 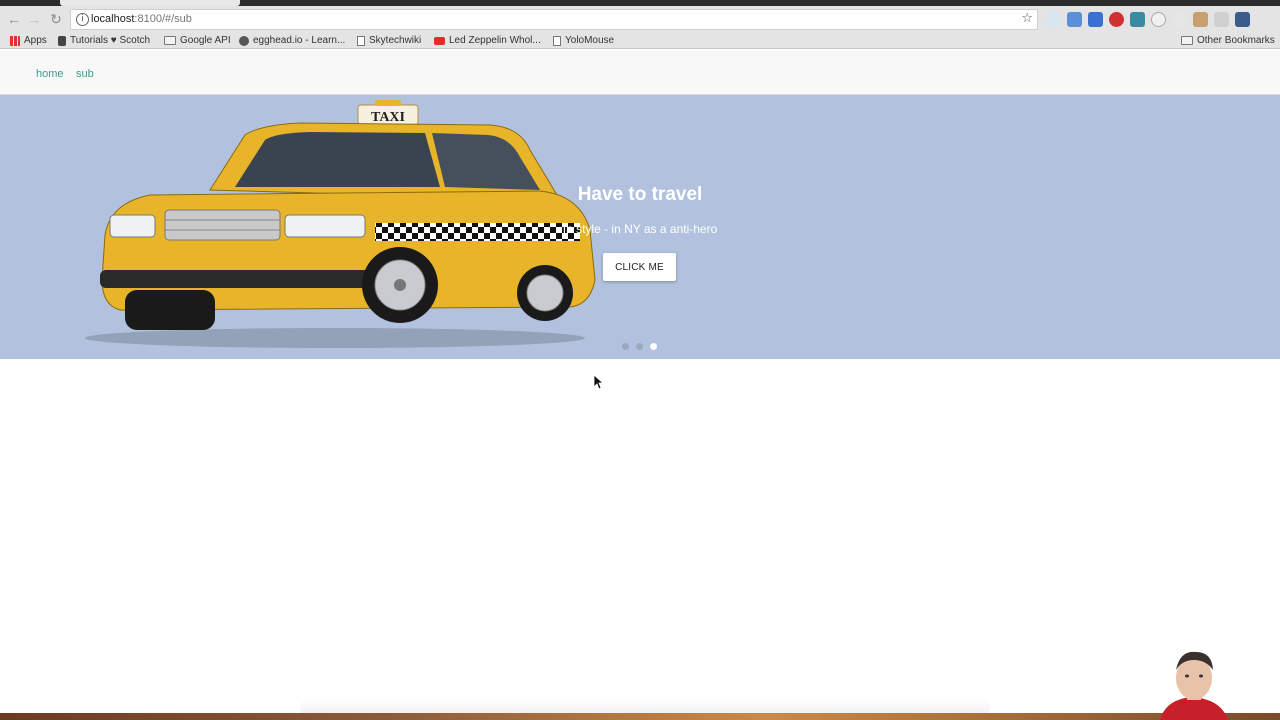 What do you see at coordinates (244, 40) in the screenshot?
I see `github-icon` at bounding box center [244, 40].